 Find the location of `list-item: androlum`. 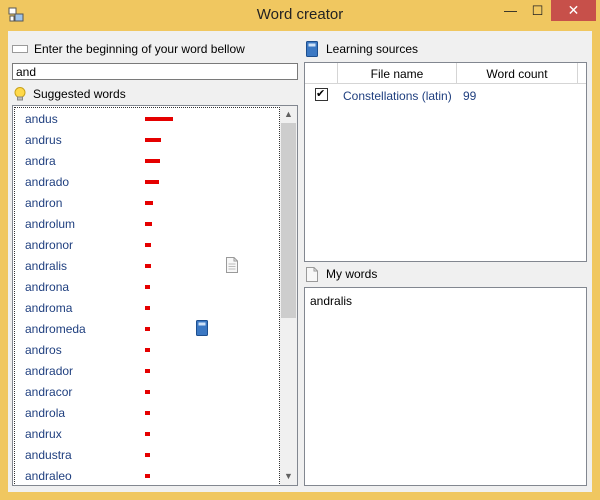

list-item: androlum is located at coordinates (150, 224).